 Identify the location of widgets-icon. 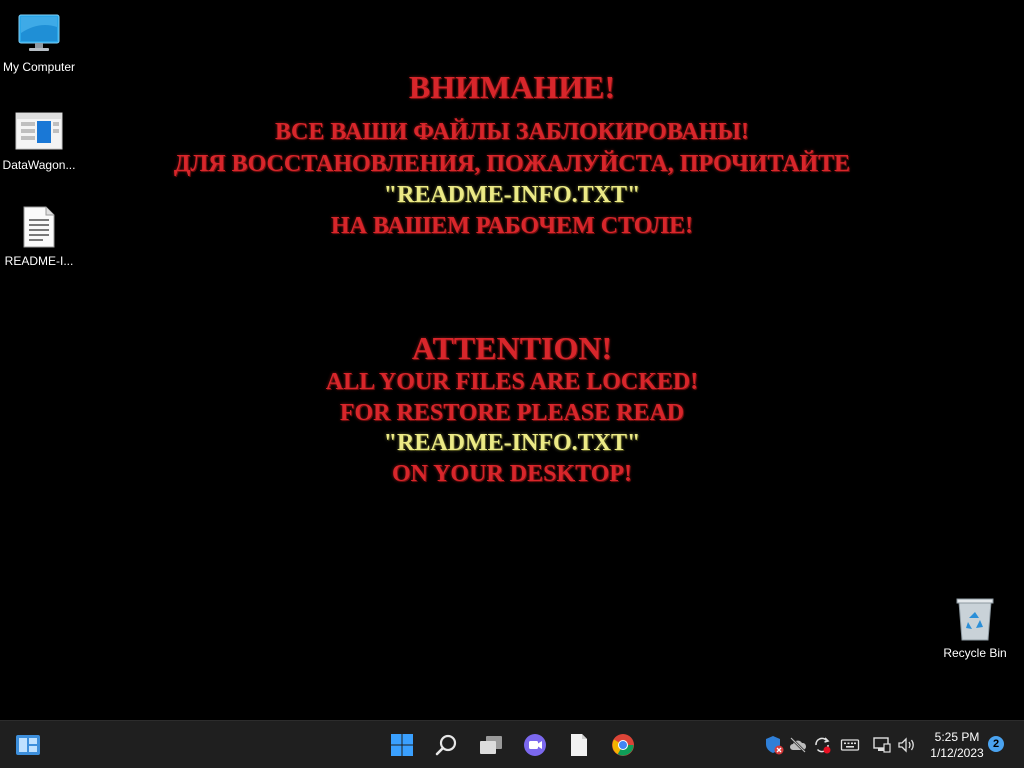
(28, 745).